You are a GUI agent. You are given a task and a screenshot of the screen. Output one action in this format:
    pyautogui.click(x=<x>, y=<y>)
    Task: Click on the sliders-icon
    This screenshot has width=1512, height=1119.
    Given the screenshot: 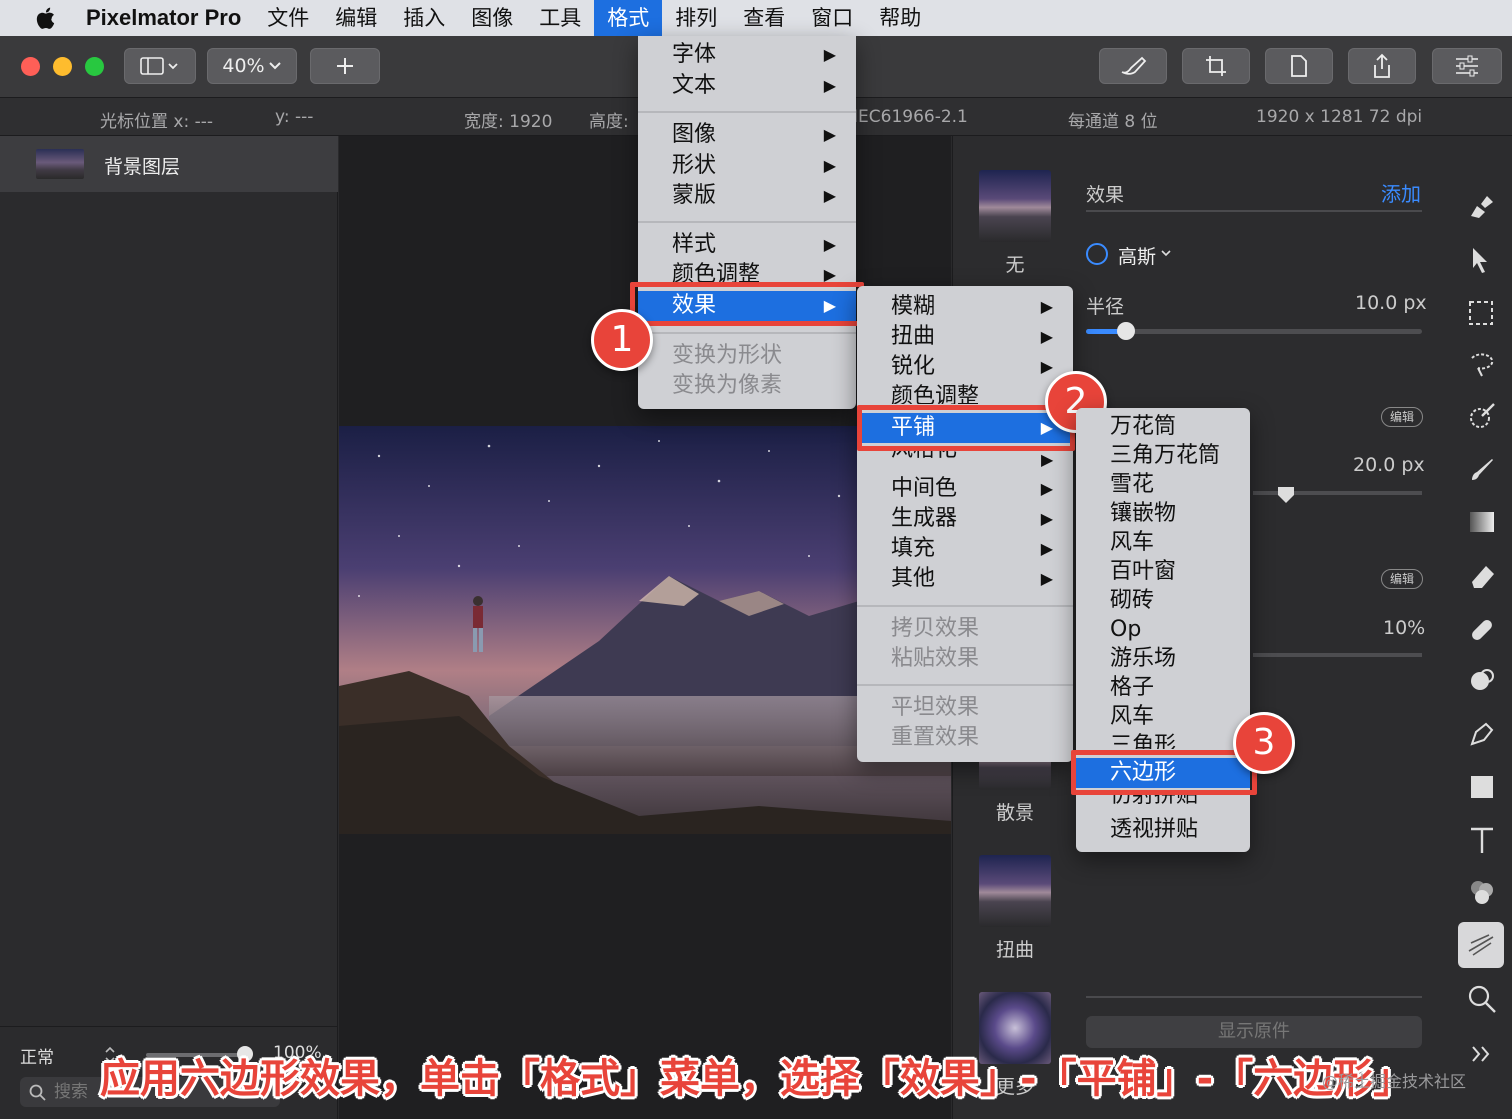 What is the action you would take?
    pyautogui.click(x=1467, y=66)
    